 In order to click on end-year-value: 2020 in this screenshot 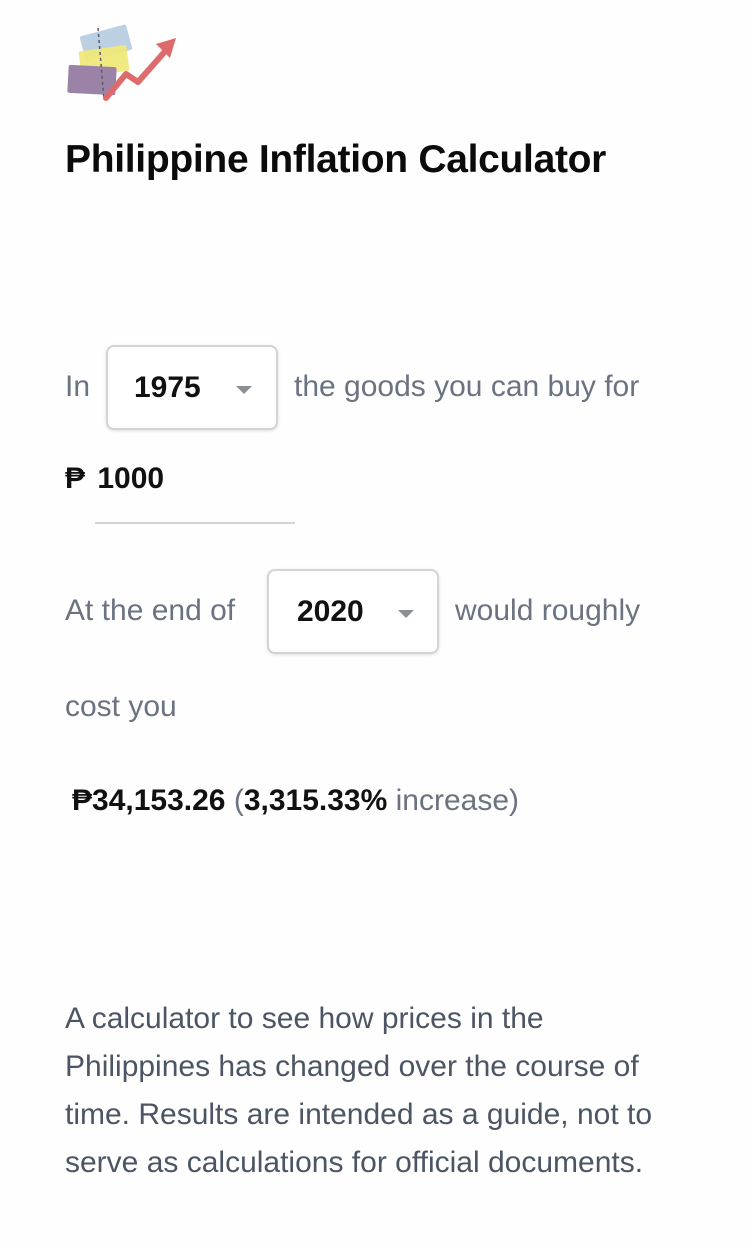, I will do `click(330, 611)`.